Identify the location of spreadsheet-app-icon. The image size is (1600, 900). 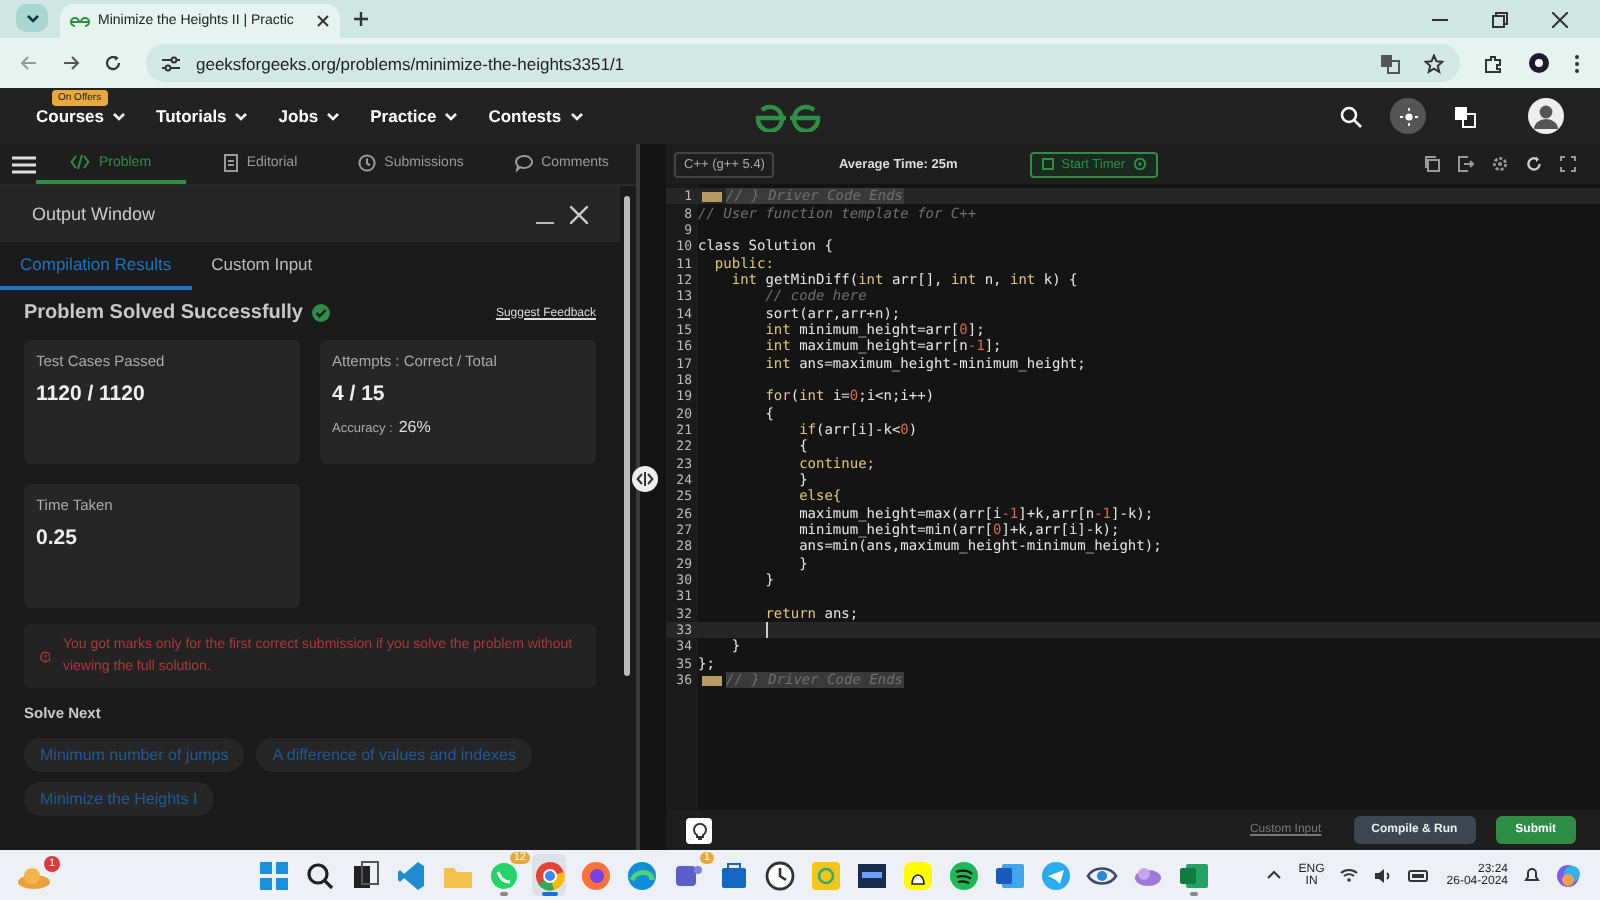
(1193, 875).